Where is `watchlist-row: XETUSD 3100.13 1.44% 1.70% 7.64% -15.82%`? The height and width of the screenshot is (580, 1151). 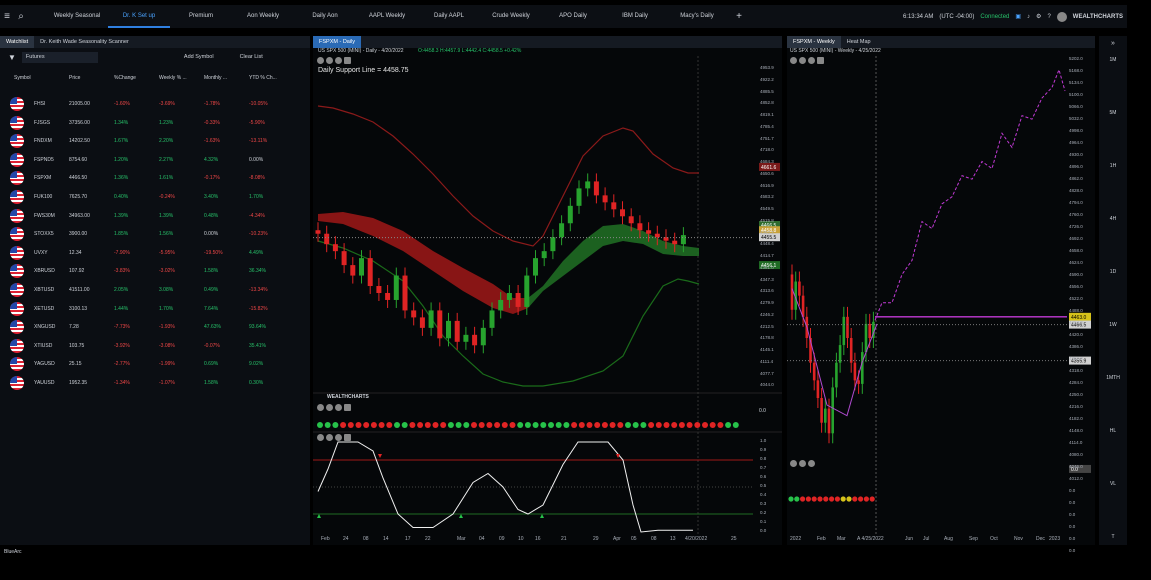
watchlist-row: XETUSD 3100.13 1.44% 1.70% 7.64% -15.82% is located at coordinates (155, 309).